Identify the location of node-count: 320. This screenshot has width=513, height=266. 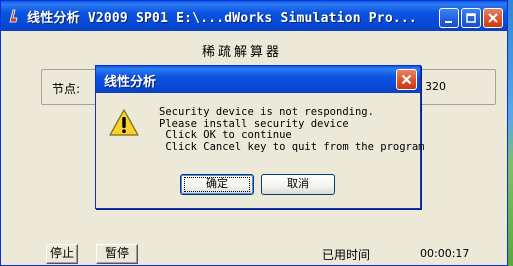
(435, 86).